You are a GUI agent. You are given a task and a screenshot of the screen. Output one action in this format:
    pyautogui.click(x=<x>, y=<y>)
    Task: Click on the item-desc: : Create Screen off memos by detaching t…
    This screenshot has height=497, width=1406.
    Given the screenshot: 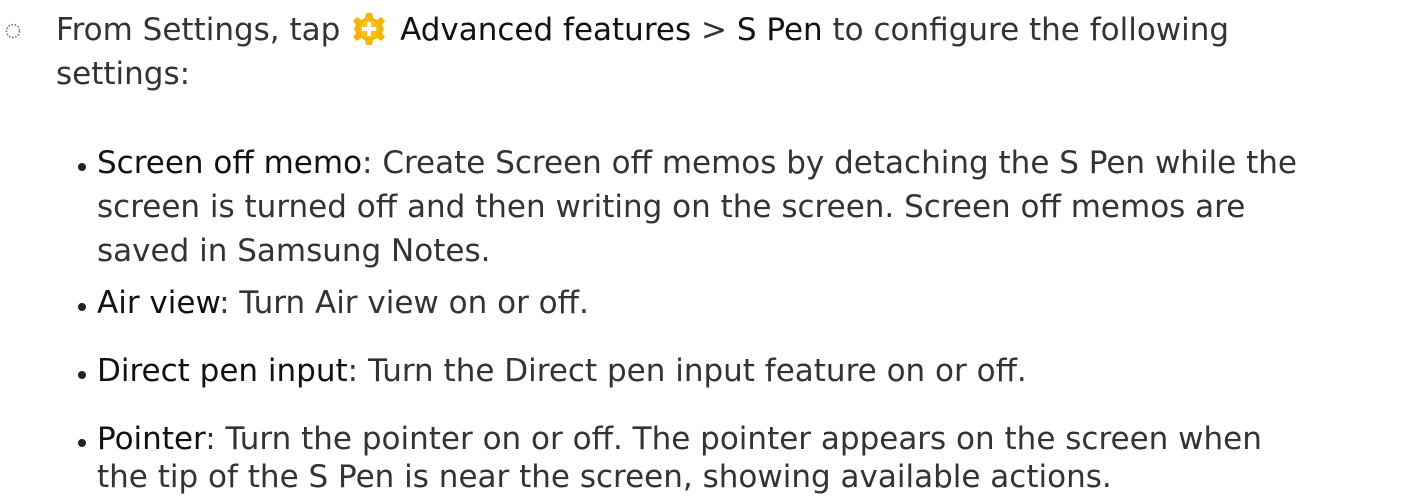 What is the action you would take?
    pyautogui.click(x=829, y=163)
    